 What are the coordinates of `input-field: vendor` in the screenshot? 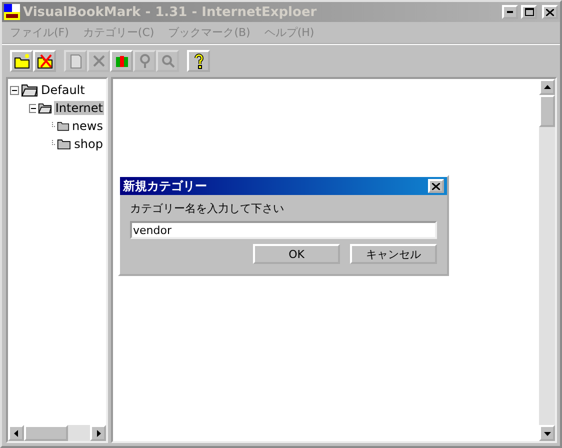 It's located at (283, 230).